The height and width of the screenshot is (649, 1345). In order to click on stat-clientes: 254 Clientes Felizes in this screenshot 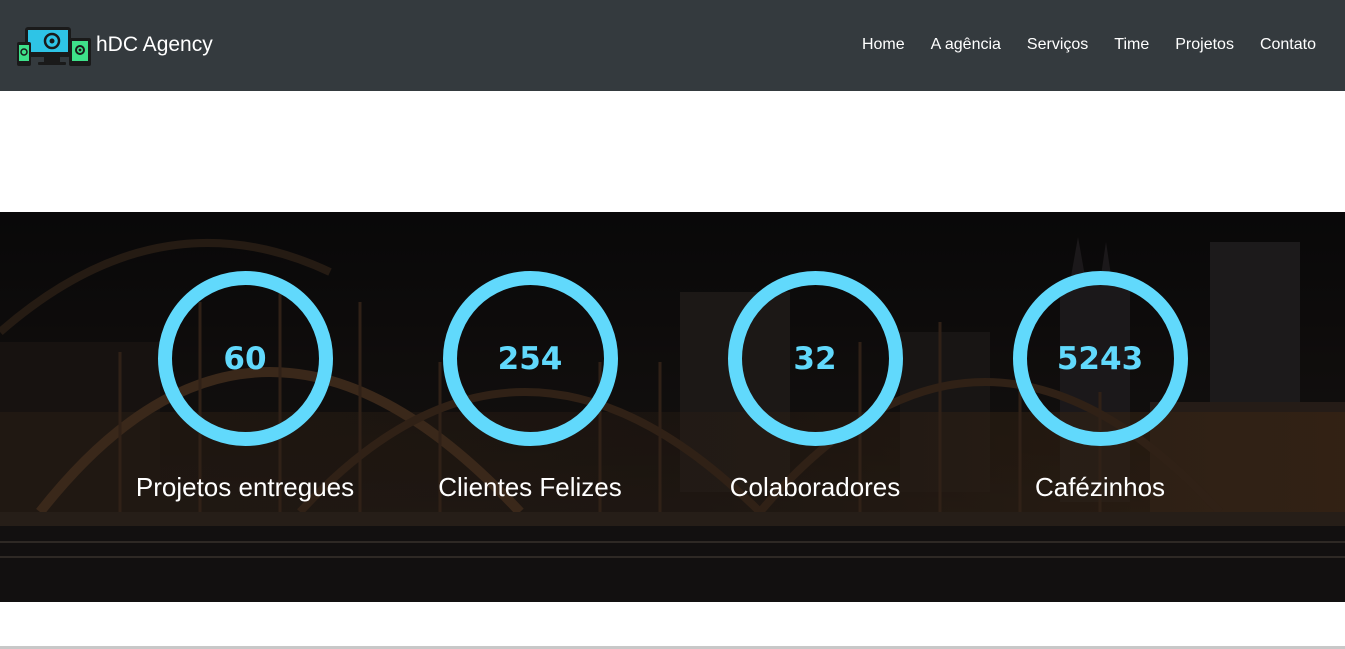, I will do `click(530, 387)`.